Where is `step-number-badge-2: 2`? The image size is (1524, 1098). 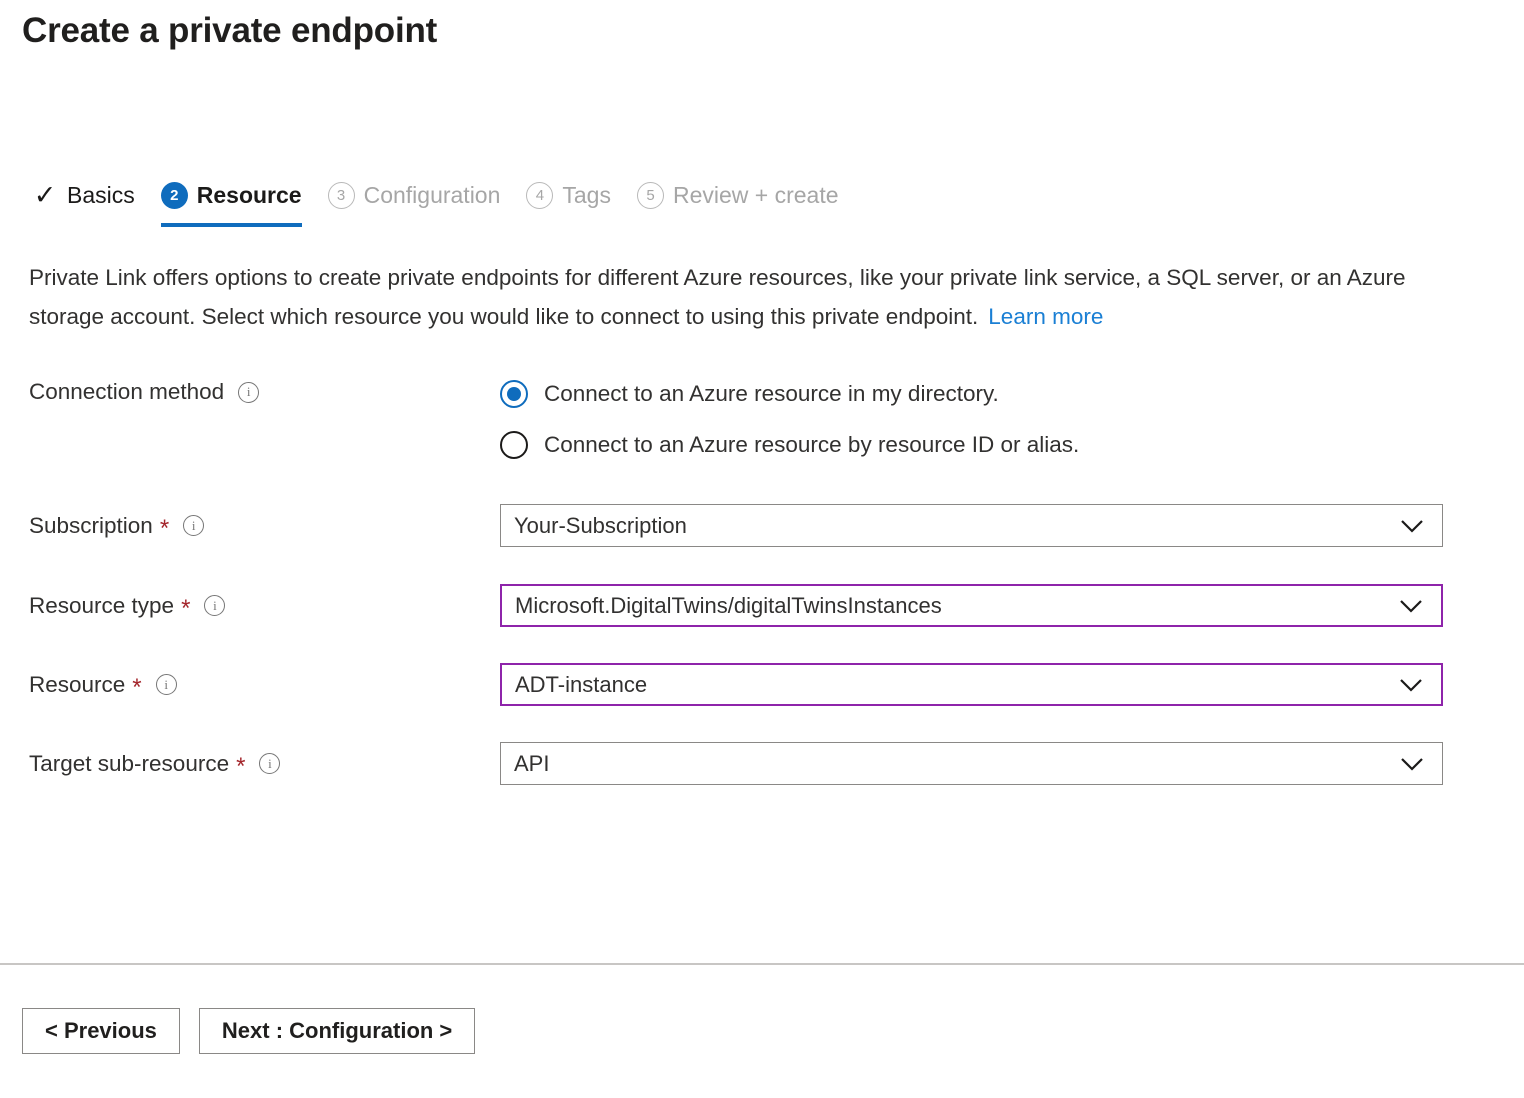
step-number-badge-2: 2 is located at coordinates (174, 195).